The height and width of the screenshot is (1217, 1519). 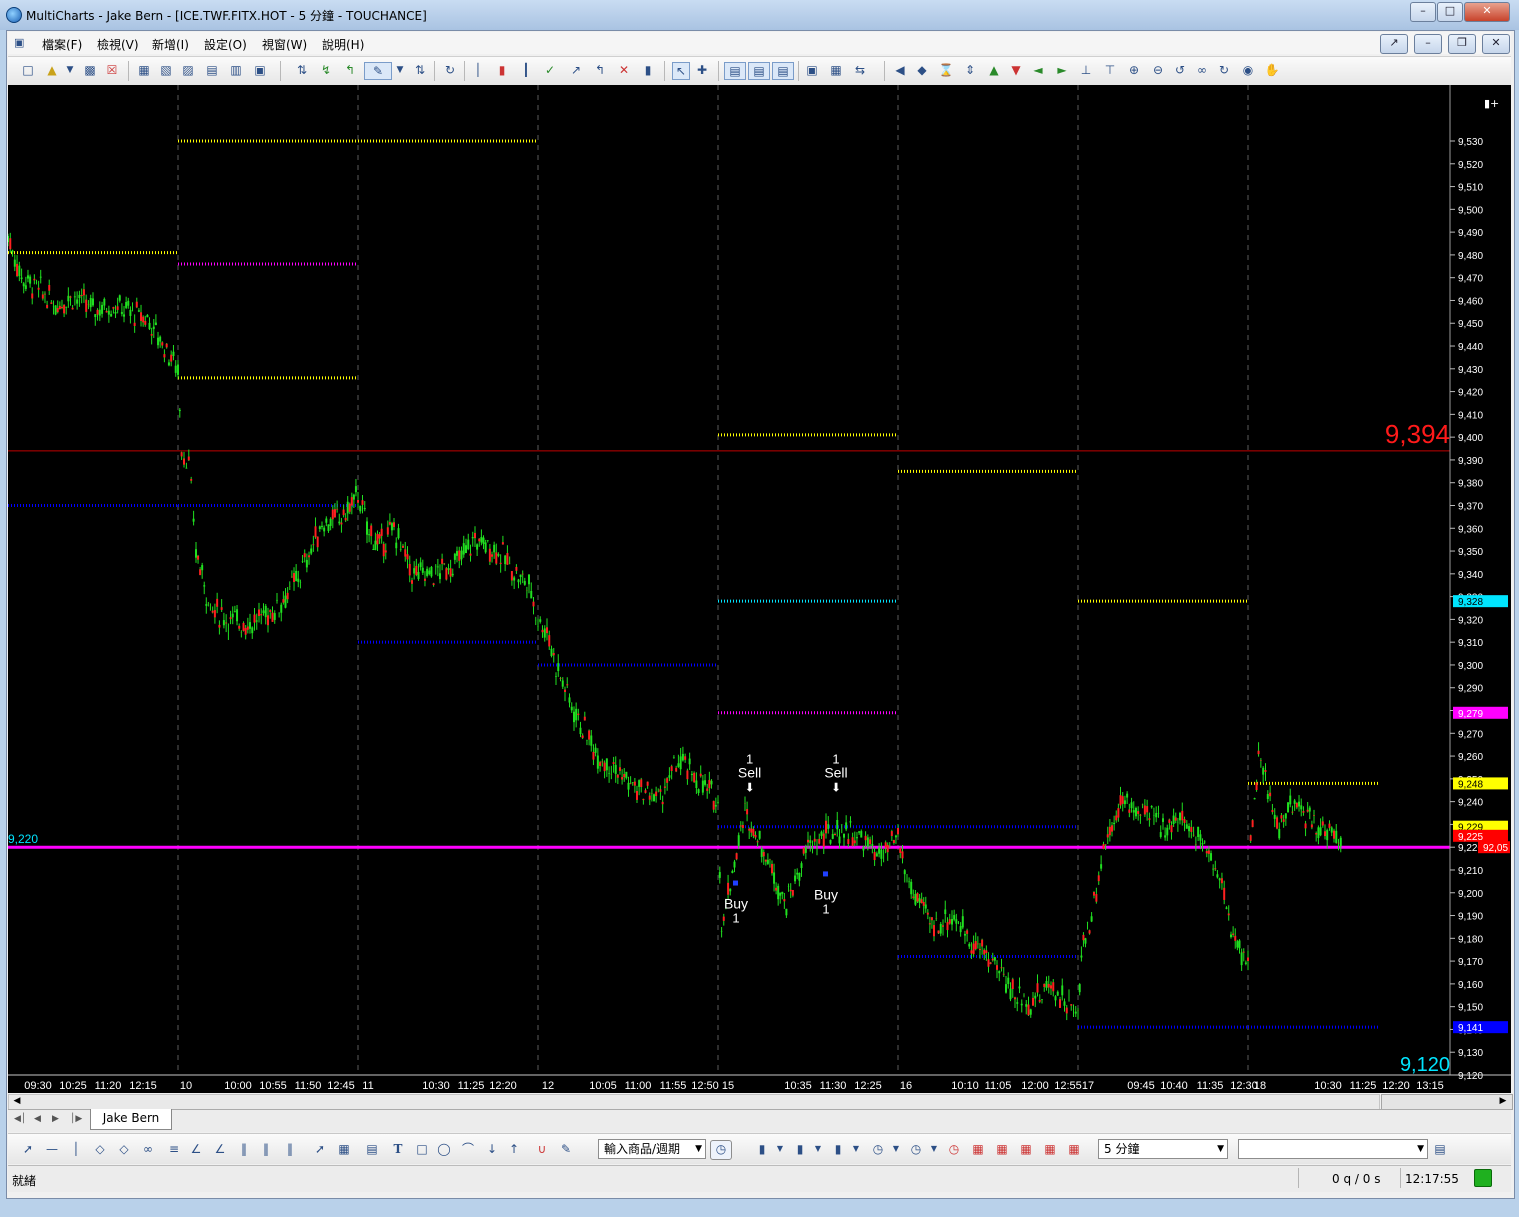 What do you see at coordinates (225, 44) in the screenshot?
I see `menu-settings: 設定(O)` at bounding box center [225, 44].